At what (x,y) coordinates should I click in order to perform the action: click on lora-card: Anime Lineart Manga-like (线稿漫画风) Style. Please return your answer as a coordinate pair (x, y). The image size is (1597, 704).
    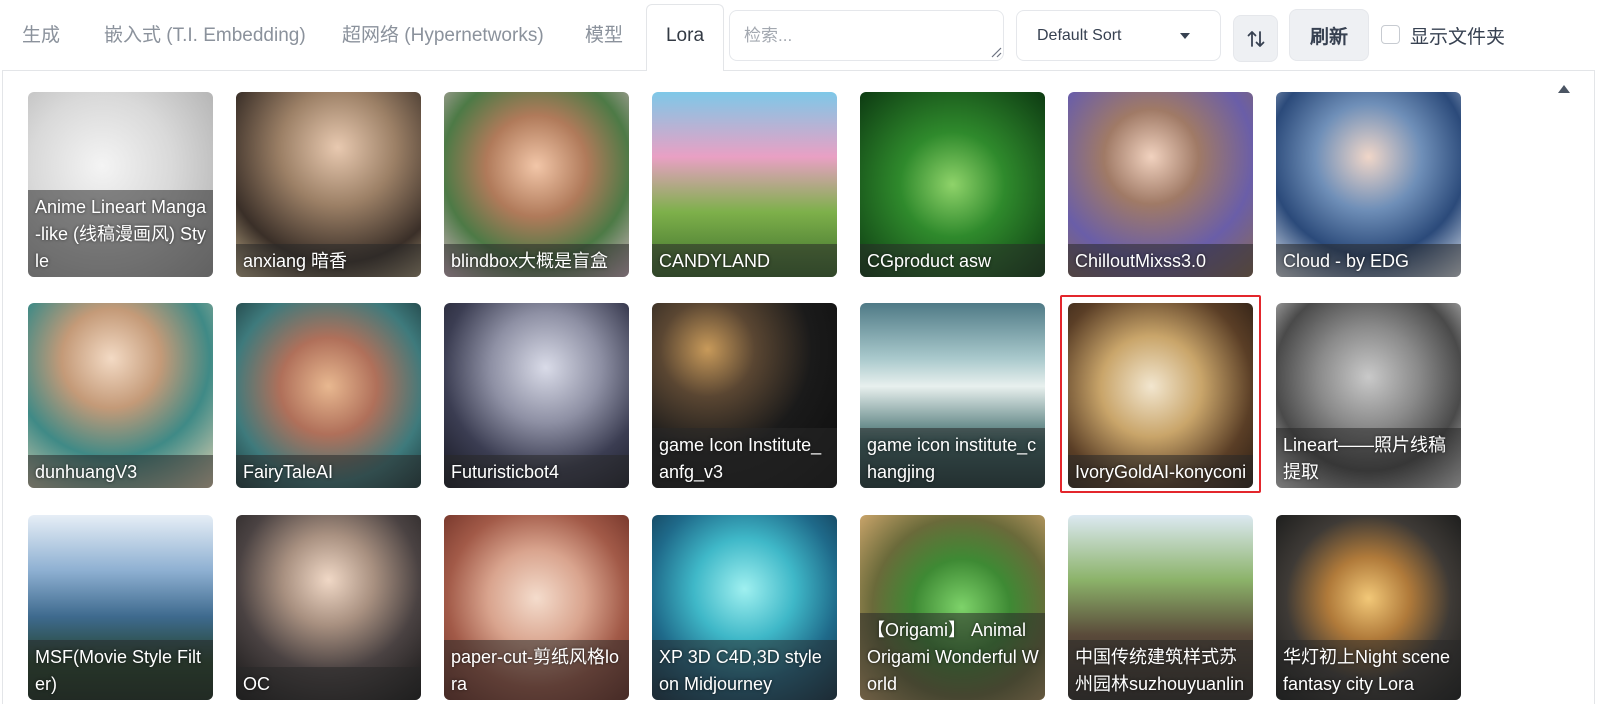
    Looking at the image, I should click on (120, 184).